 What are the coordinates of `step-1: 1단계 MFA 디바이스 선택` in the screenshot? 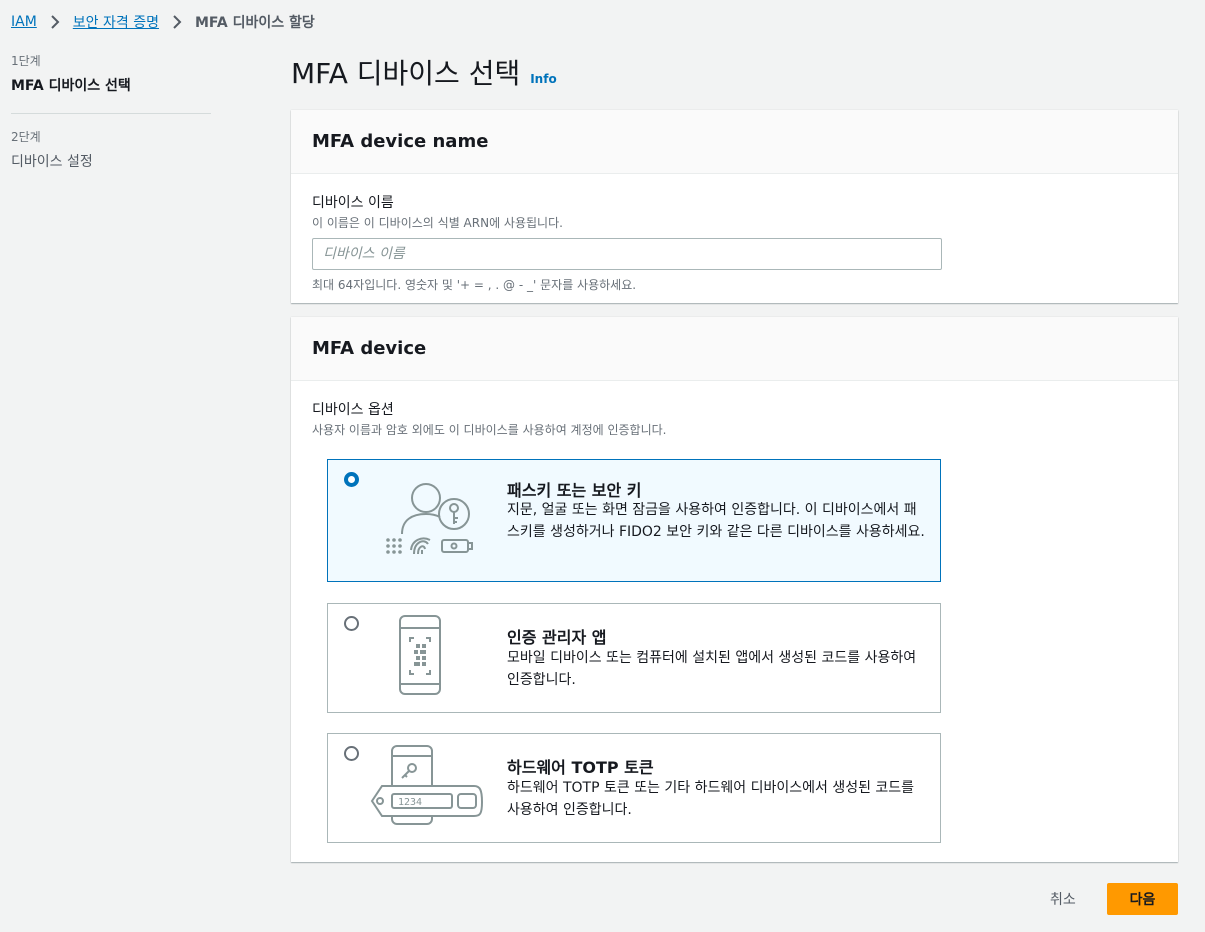 It's located at (111, 73).